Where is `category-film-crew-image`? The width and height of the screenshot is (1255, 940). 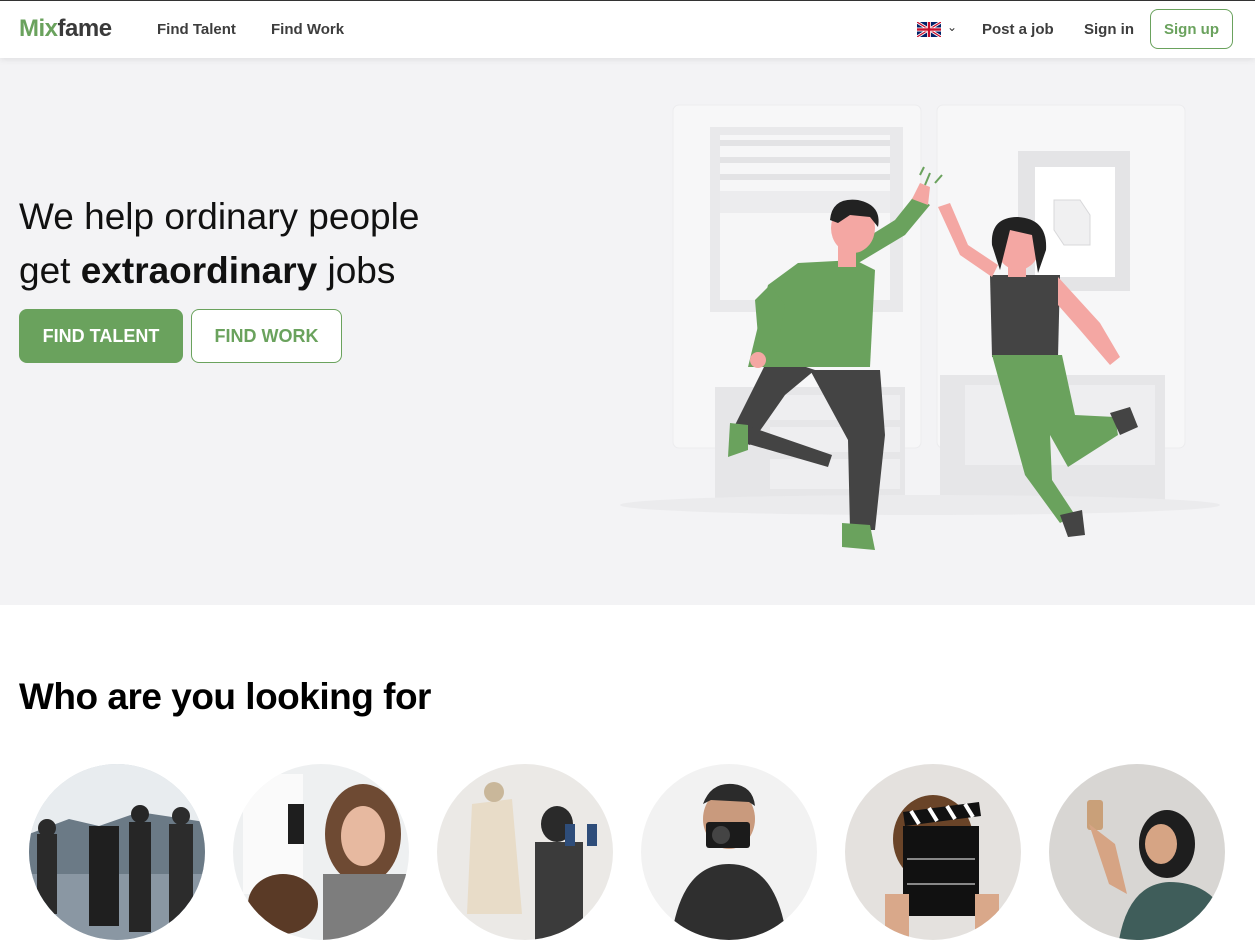 category-film-crew-image is located at coordinates (117, 852).